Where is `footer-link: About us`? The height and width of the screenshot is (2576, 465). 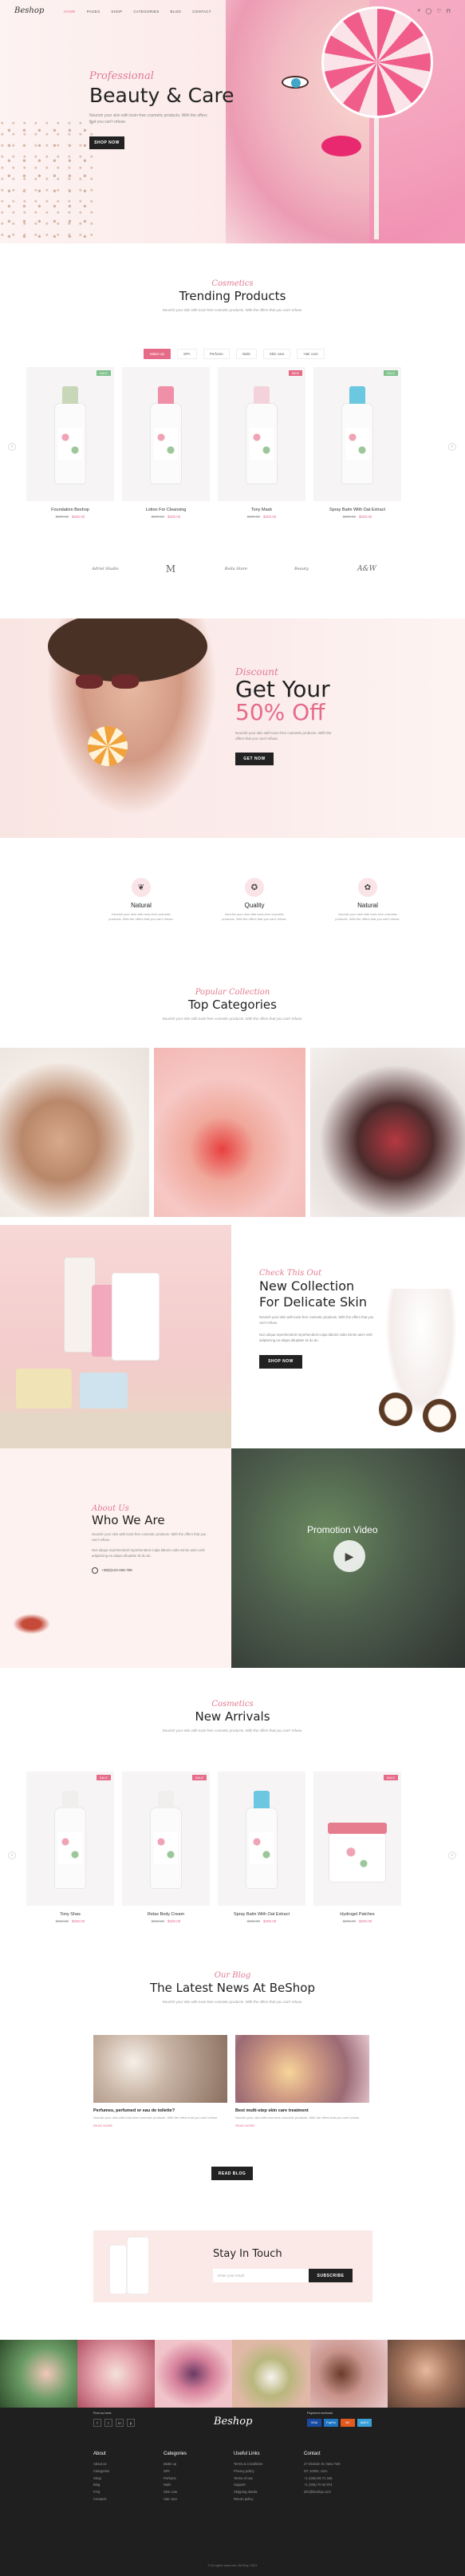
footer-link: About us is located at coordinates (112, 2464).